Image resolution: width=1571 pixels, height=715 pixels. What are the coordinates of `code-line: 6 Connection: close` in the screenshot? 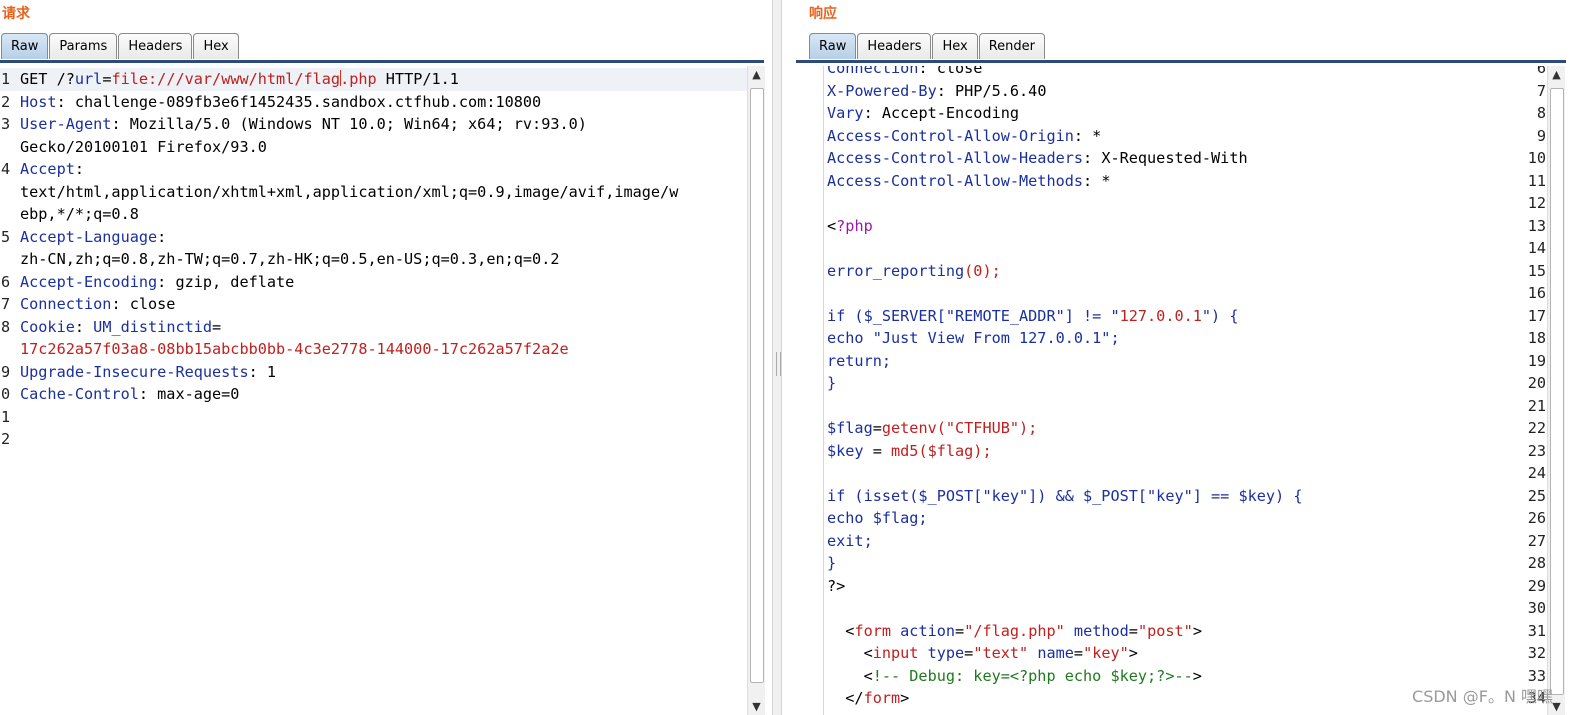 It's located at (1171, 73).